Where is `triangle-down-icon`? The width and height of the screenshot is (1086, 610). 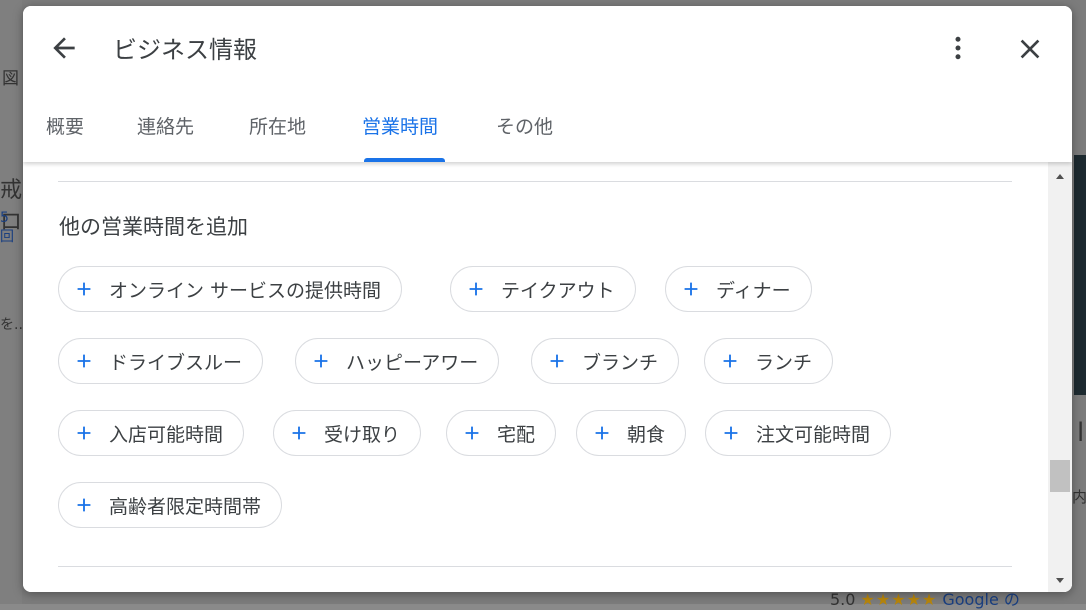
triangle-down-icon is located at coordinates (1060, 580).